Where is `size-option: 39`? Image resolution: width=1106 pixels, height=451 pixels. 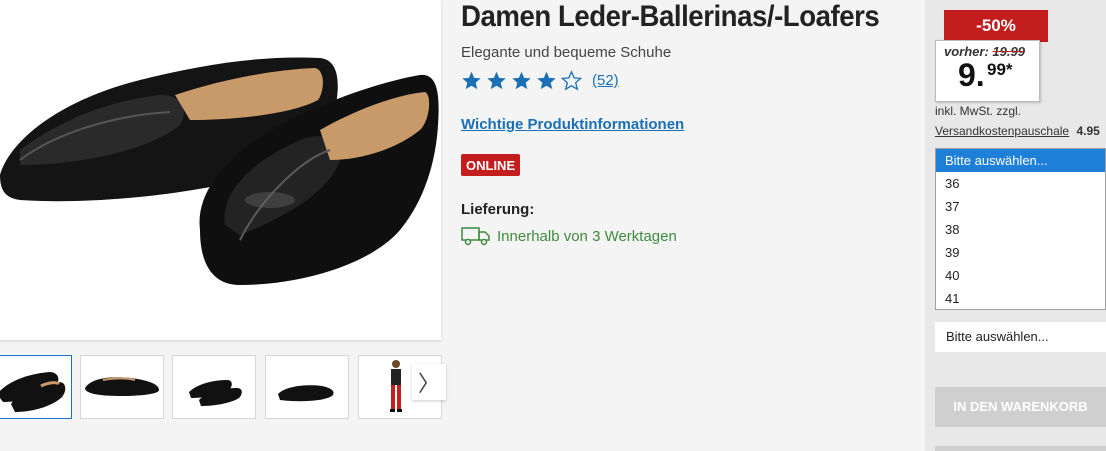
size-option: 39 is located at coordinates (1020, 252).